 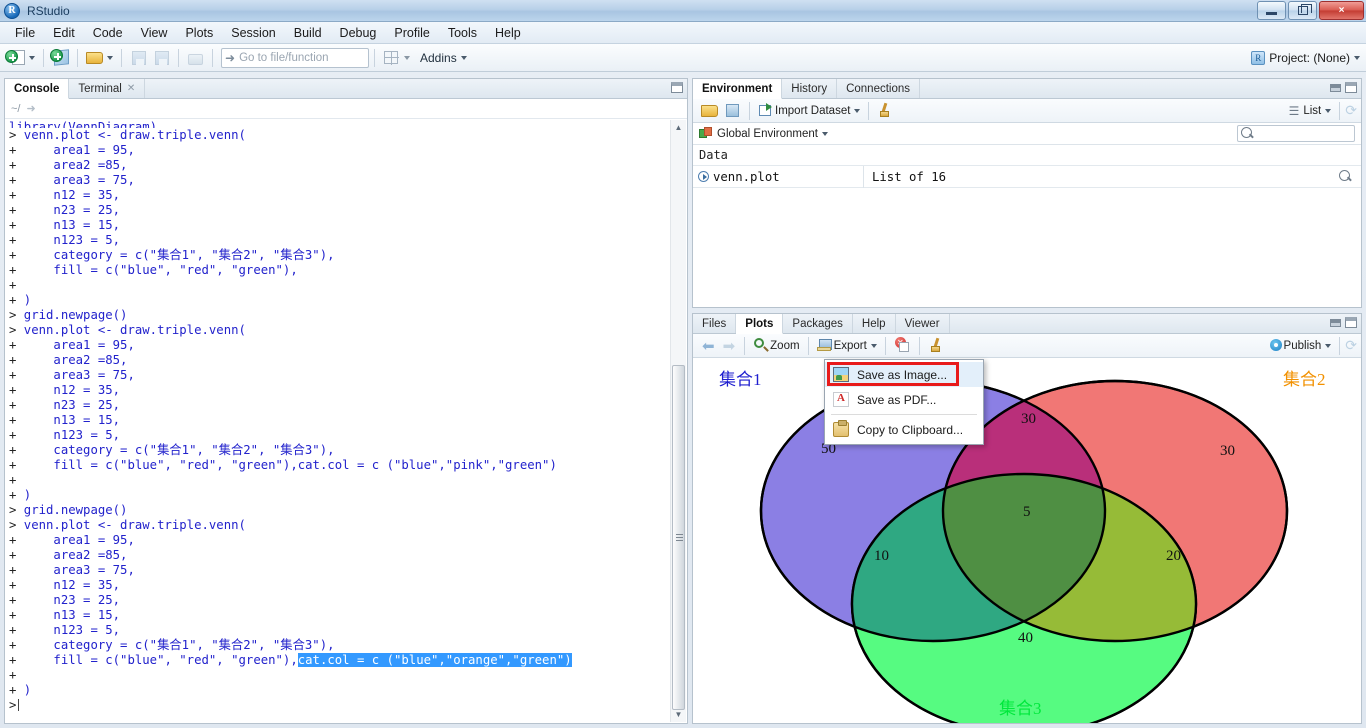 I want to click on menu-plots: Plots, so click(x=199, y=33).